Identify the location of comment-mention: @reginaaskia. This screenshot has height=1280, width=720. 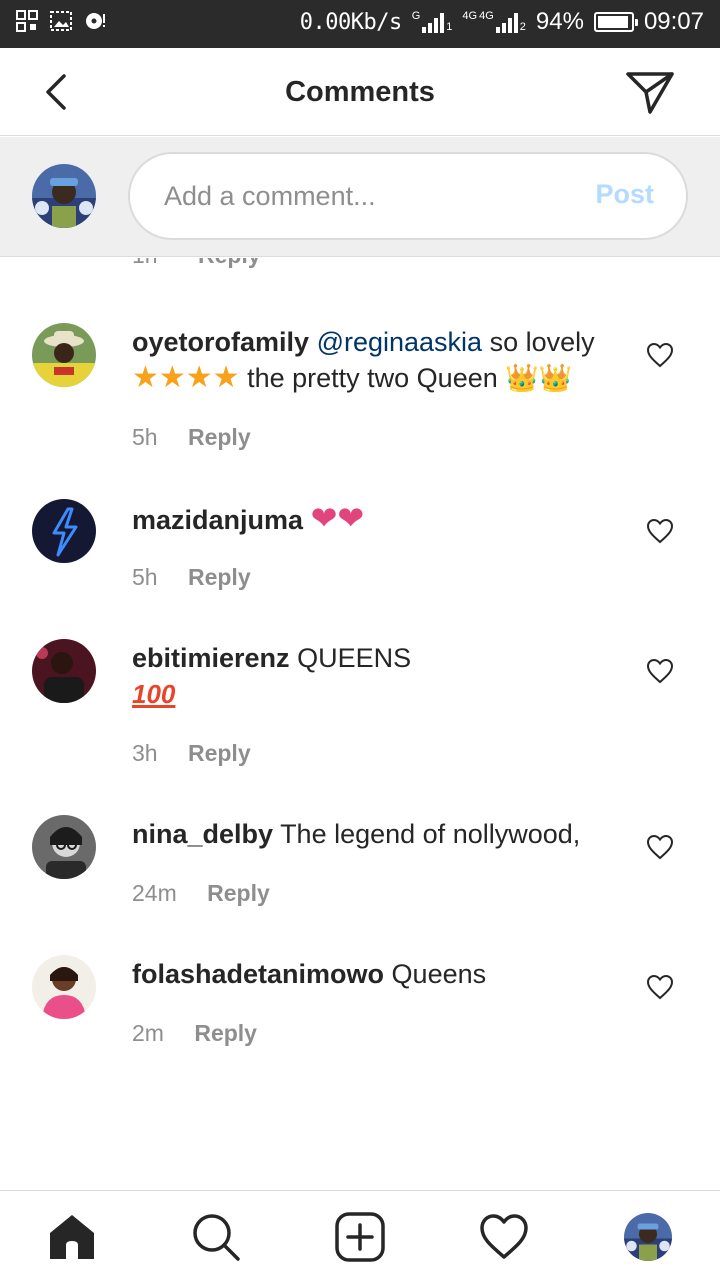
(400, 342).